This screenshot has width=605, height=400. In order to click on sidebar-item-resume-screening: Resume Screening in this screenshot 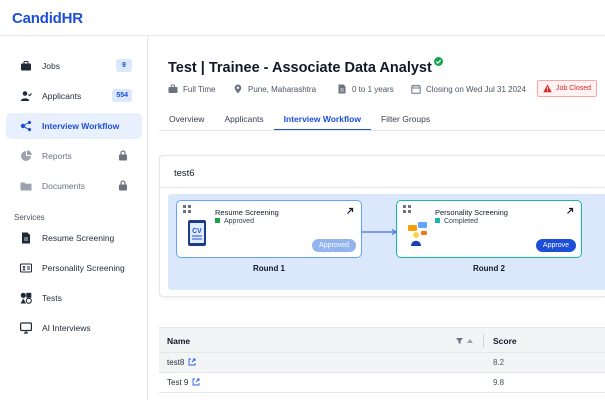, I will do `click(74, 238)`.